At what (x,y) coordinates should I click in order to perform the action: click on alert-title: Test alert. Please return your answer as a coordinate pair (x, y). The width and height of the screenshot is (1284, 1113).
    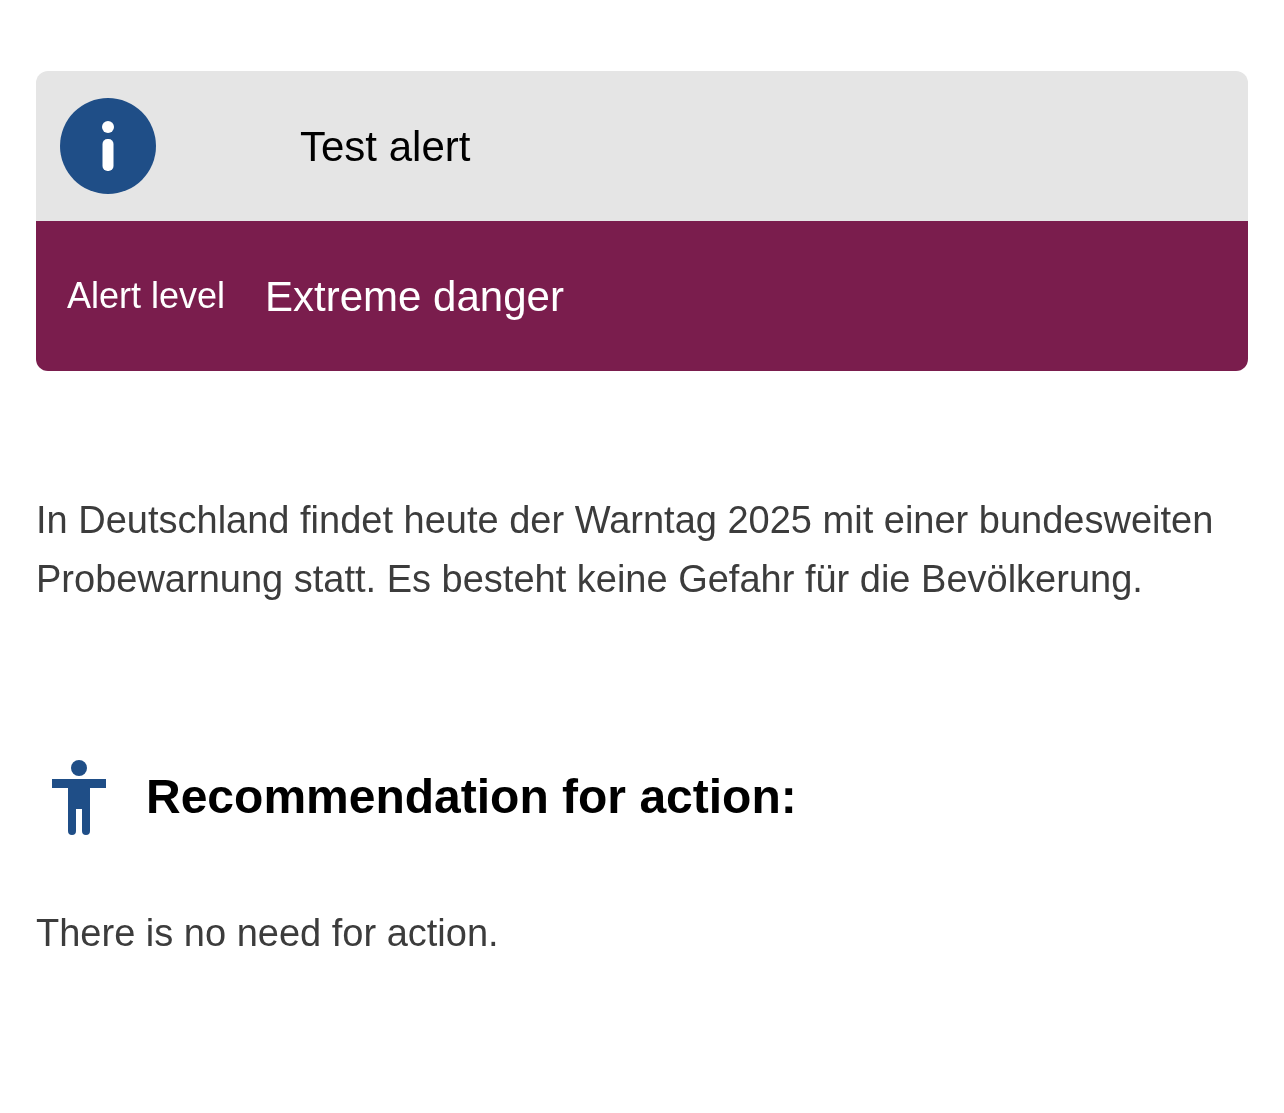
    Looking at the image, I should click on (385, 146).